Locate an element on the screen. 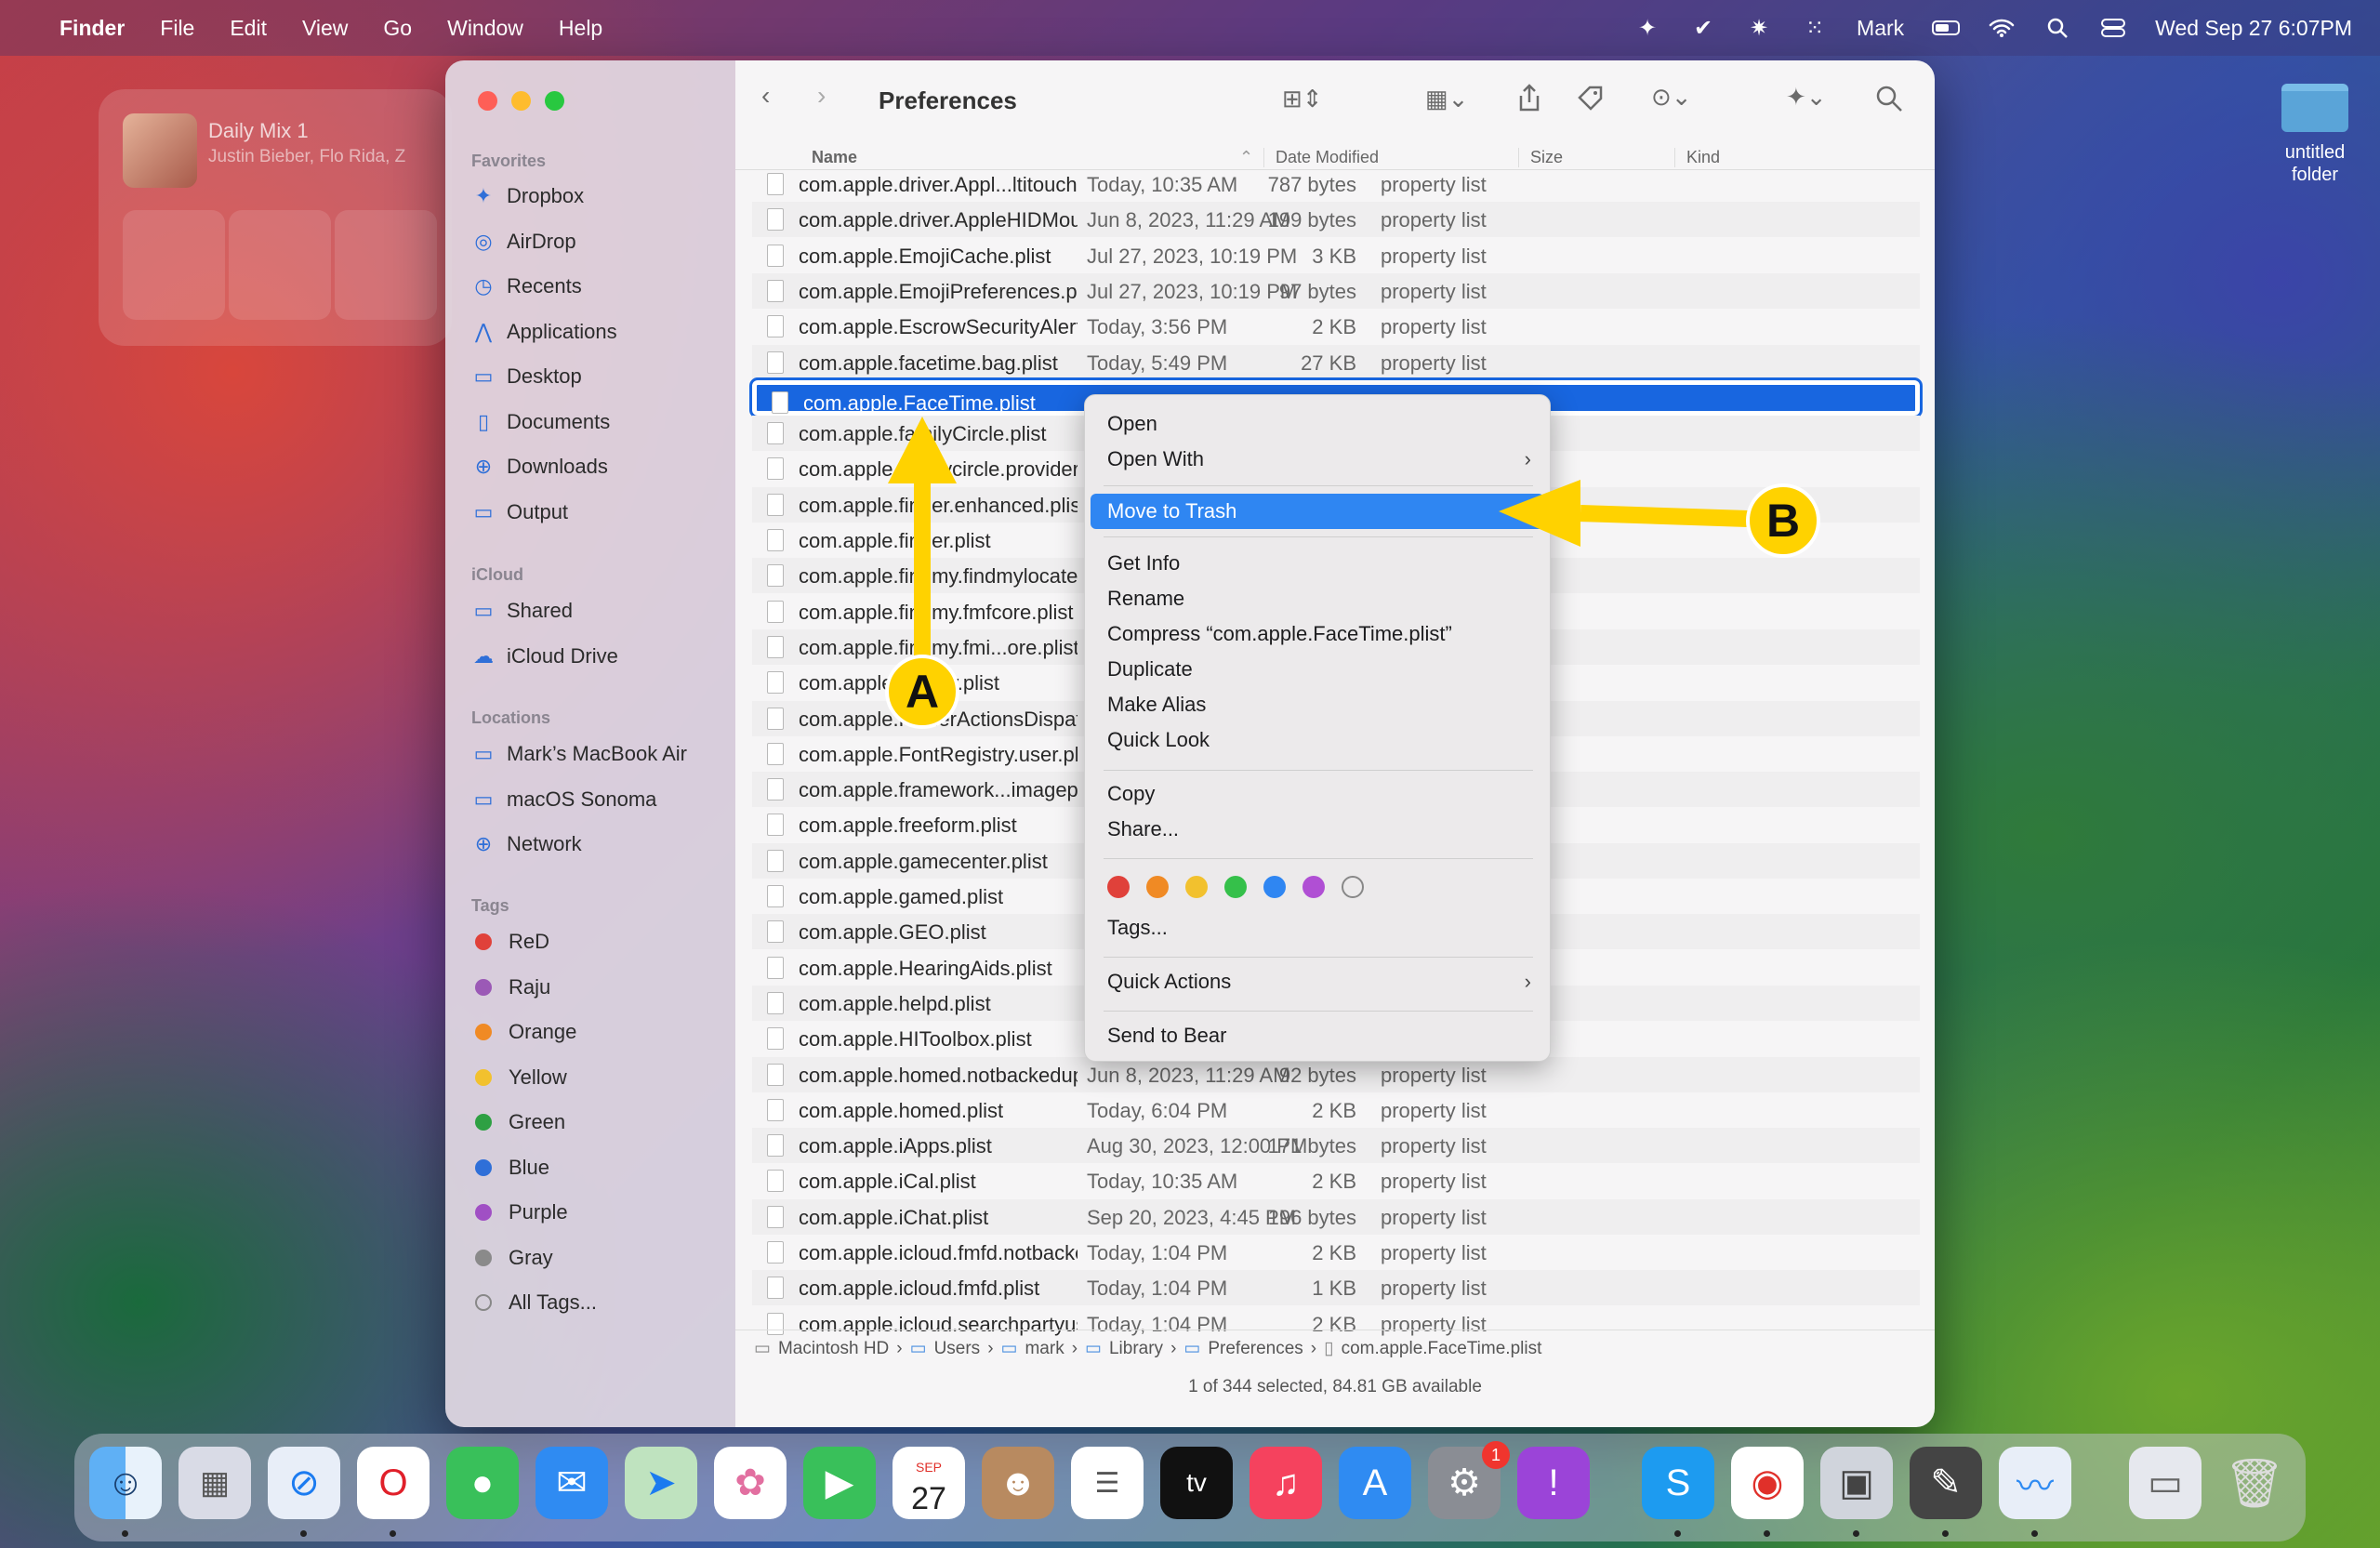 The height and width of the screenshot is (1548, 2380). annotation-arrow-b is located at coordinates (1624, 513).